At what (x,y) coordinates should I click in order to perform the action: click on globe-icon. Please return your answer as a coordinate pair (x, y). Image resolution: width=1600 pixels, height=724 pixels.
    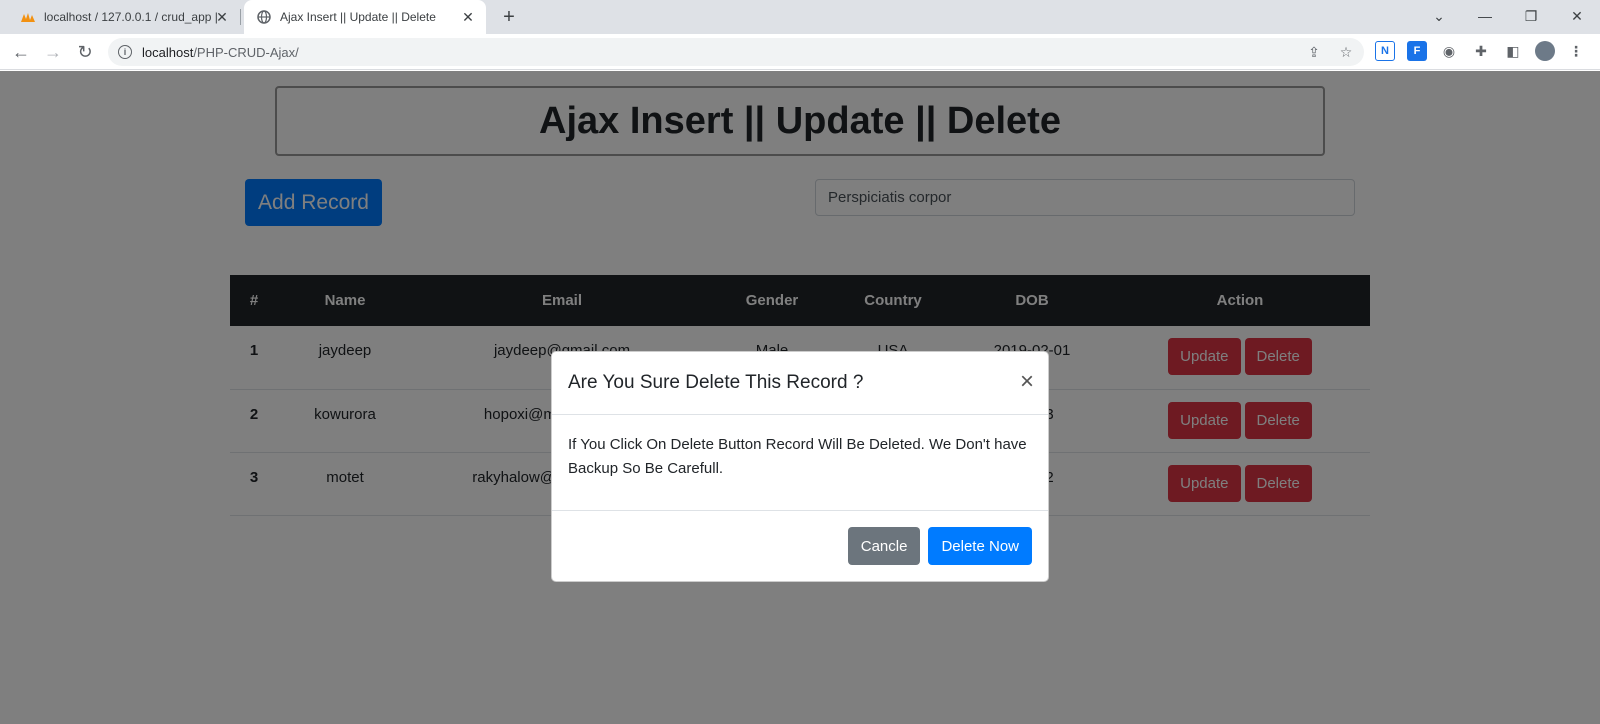
    Looking at the image, I should click on (264, 17).